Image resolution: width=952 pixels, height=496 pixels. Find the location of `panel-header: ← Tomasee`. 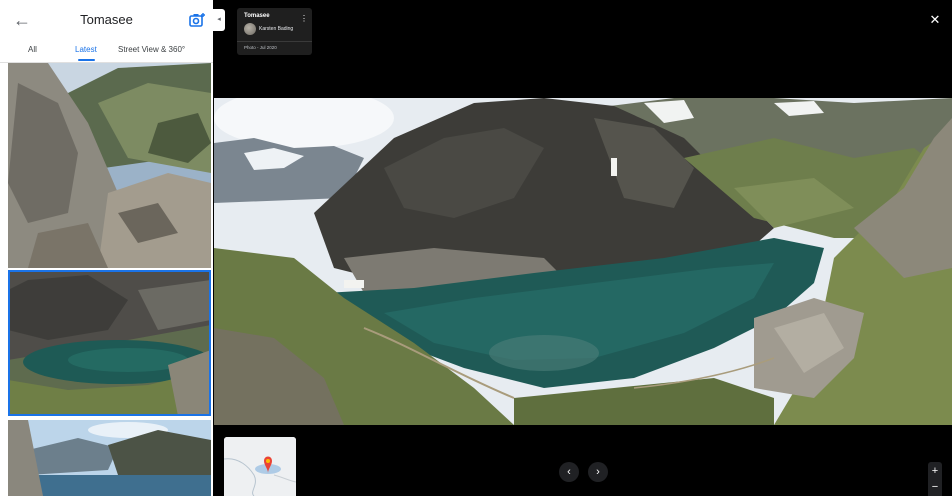

panel-header: ← Tomasee is located at coordinates (106, 20).